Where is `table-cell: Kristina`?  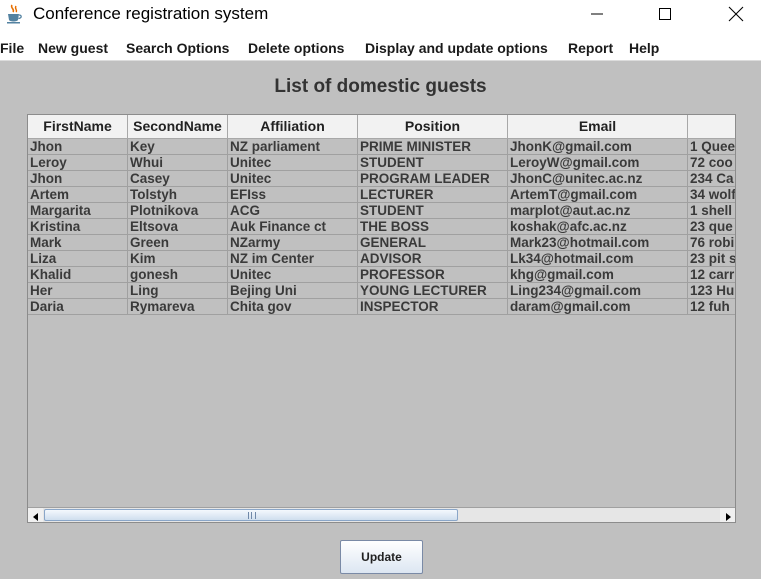
table-cell: Kristina is located at coordinates (78, 227).